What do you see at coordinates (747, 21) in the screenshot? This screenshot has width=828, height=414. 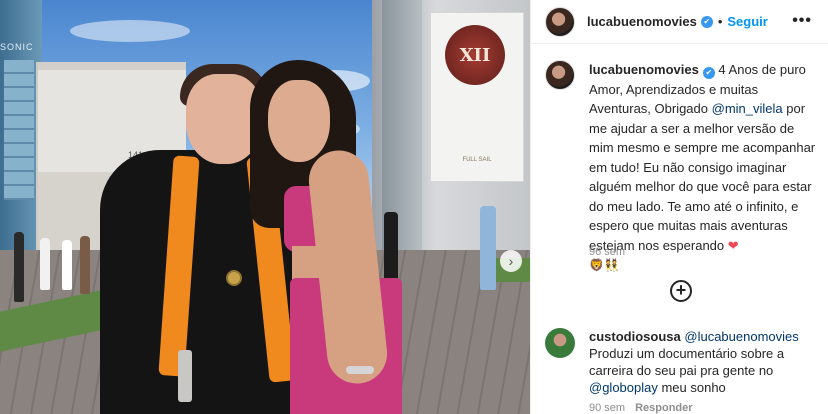 I see `follow-button: Seguir` at bounding box center [747, 21].